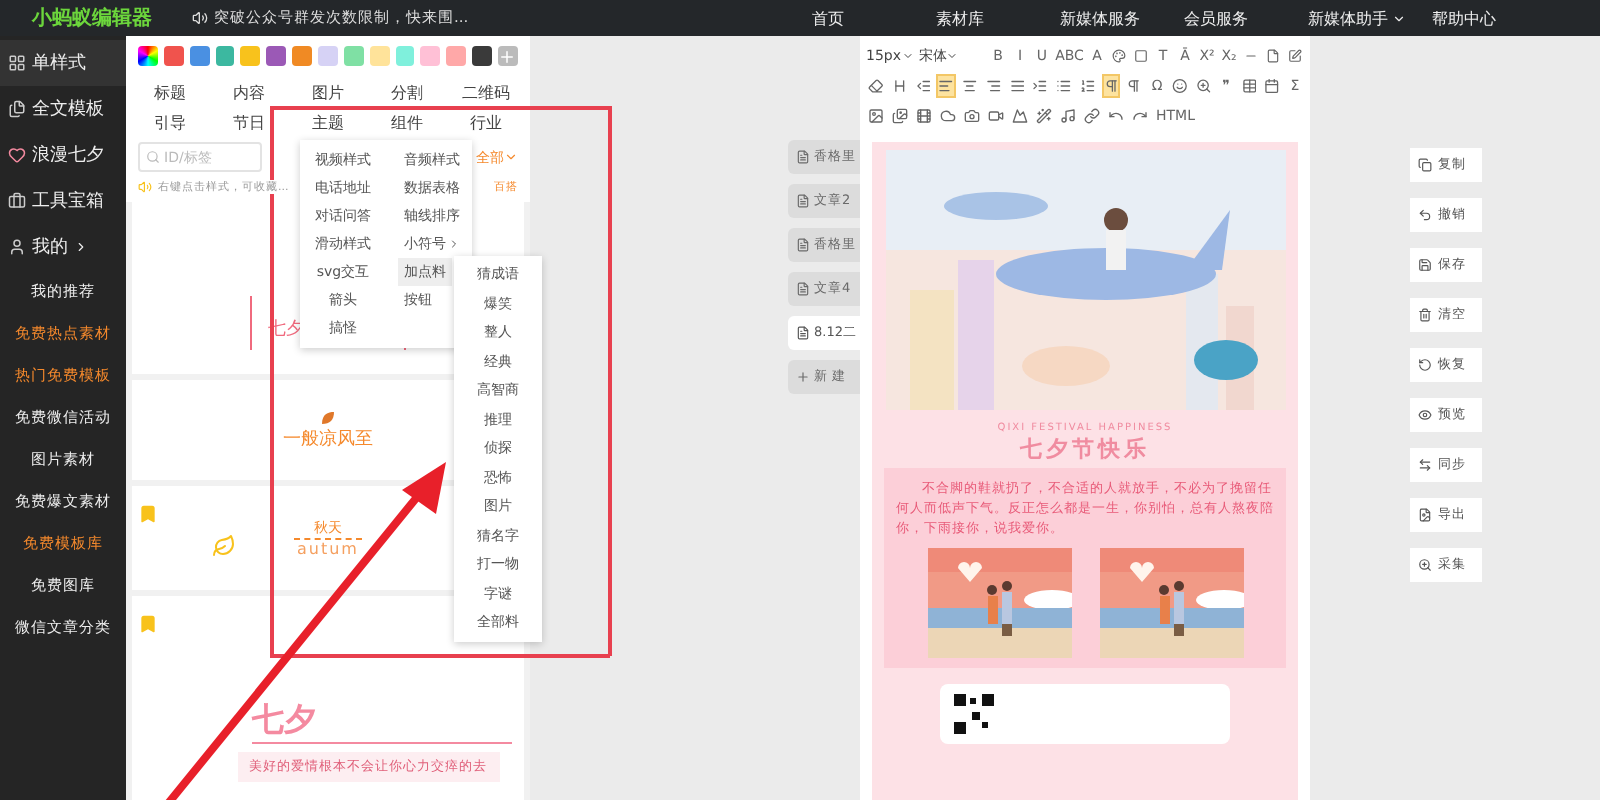 This screenshot has height=800, width=1600. What do you see at coordinates (170, 91) in the screenshot?
I see `category-tab: 标题` at bounding box center [170, 91].